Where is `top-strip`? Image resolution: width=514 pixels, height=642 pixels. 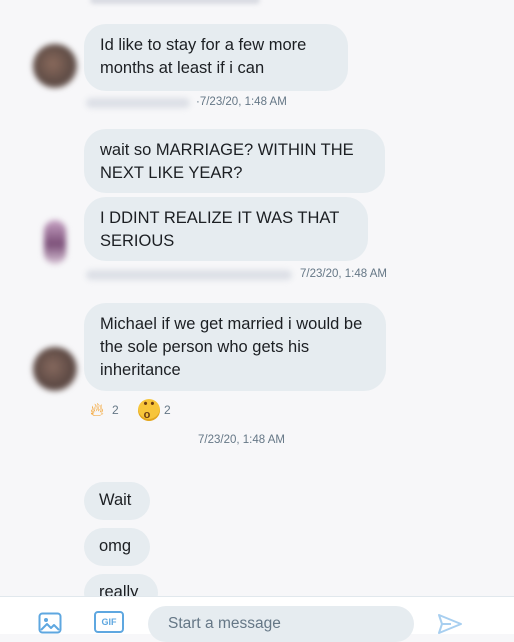
top-strip is located at coordinates (257, 5).